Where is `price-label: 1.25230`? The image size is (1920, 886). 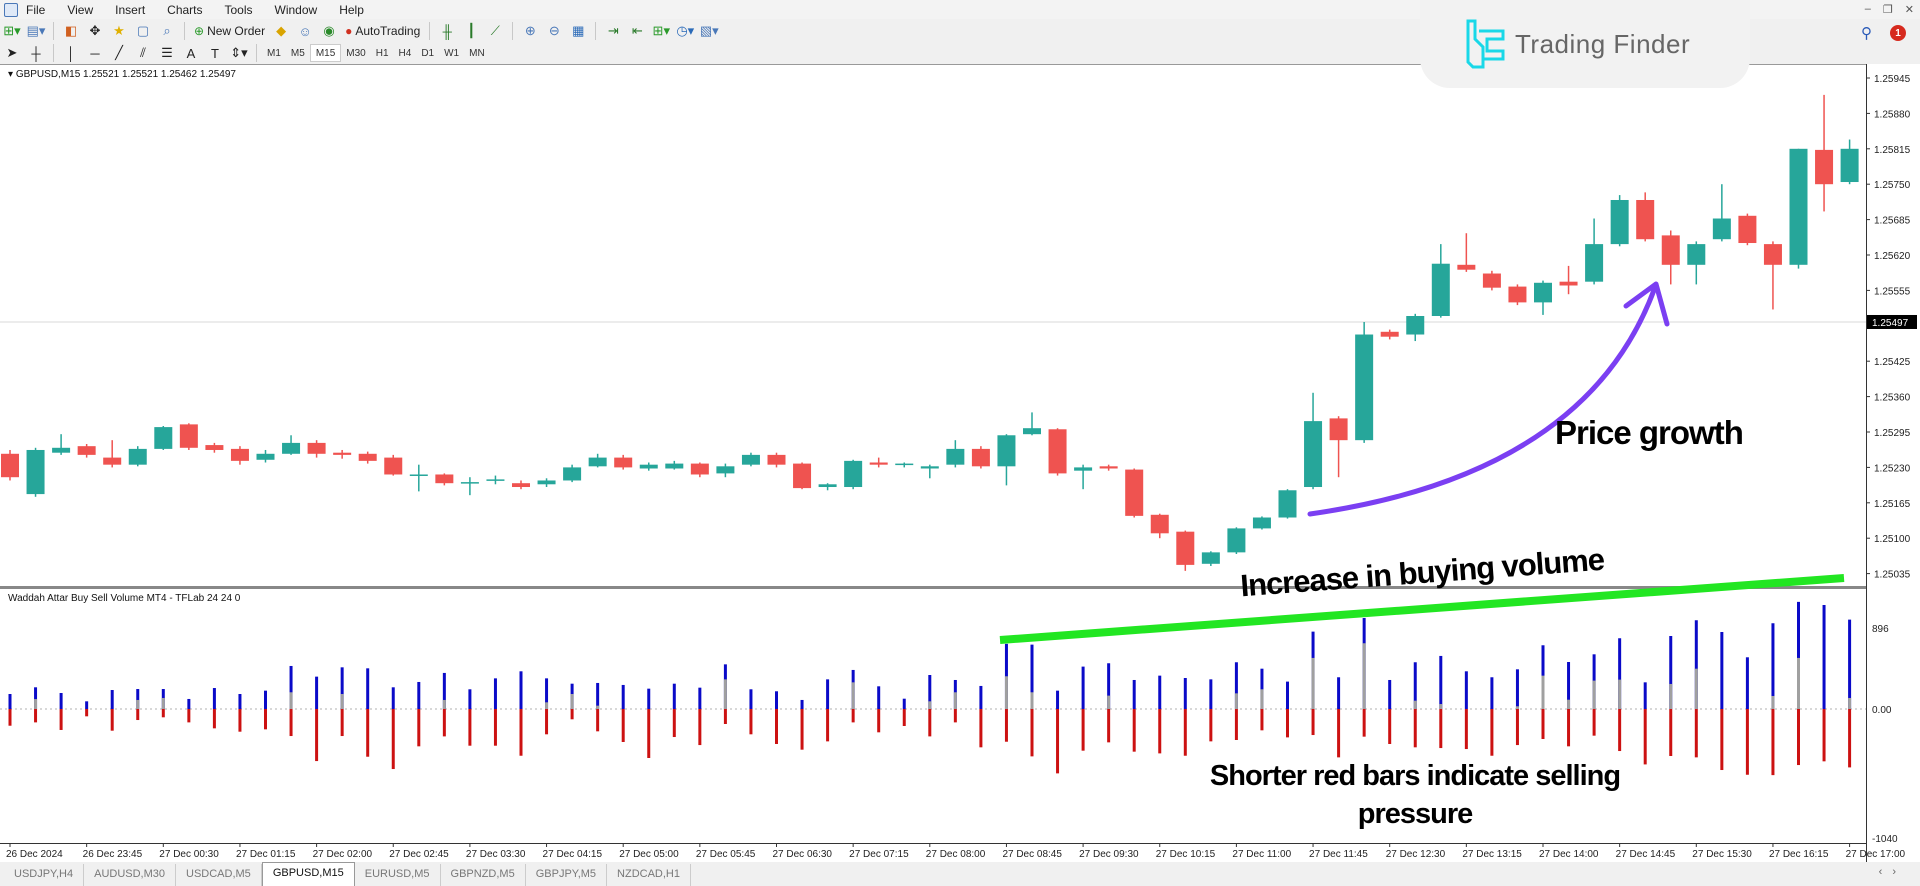 price-label: 1.25230 is located at coordinates (1892, 468).